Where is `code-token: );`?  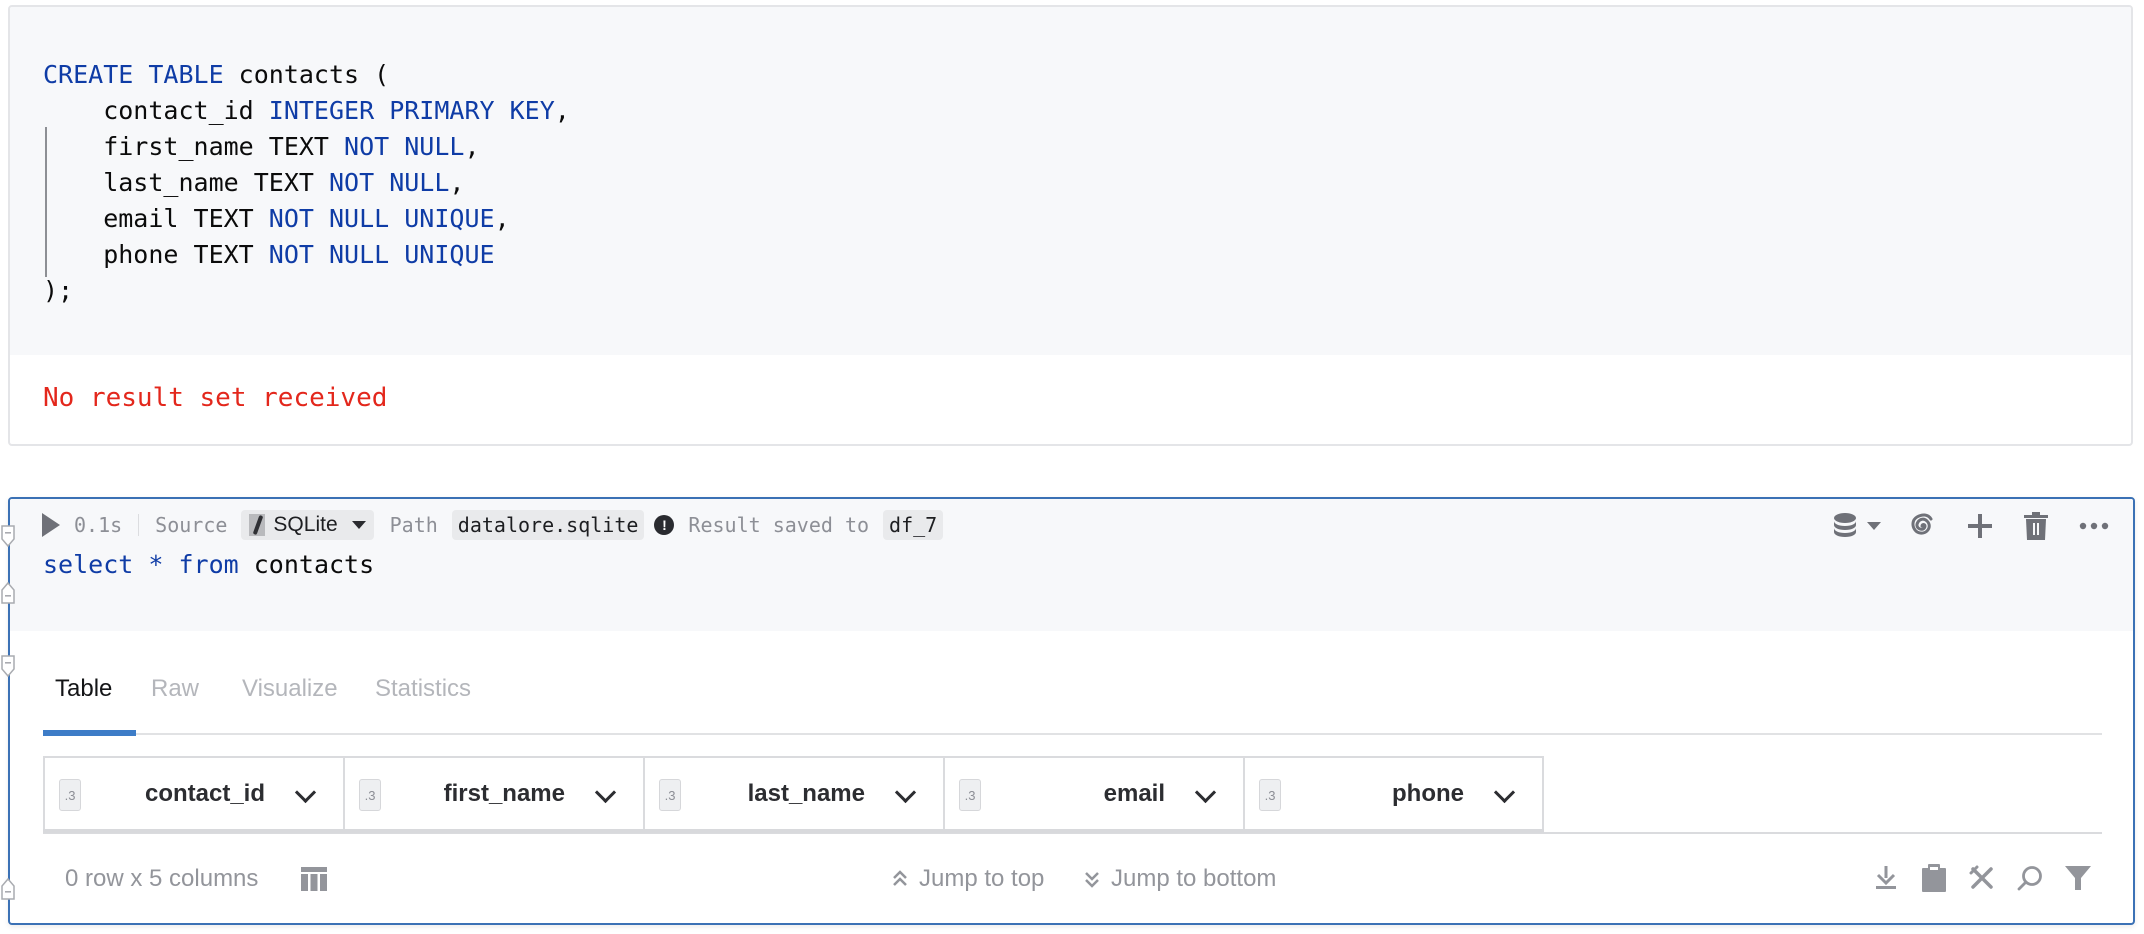 code-token: ); is located at coordinates (58, 290).